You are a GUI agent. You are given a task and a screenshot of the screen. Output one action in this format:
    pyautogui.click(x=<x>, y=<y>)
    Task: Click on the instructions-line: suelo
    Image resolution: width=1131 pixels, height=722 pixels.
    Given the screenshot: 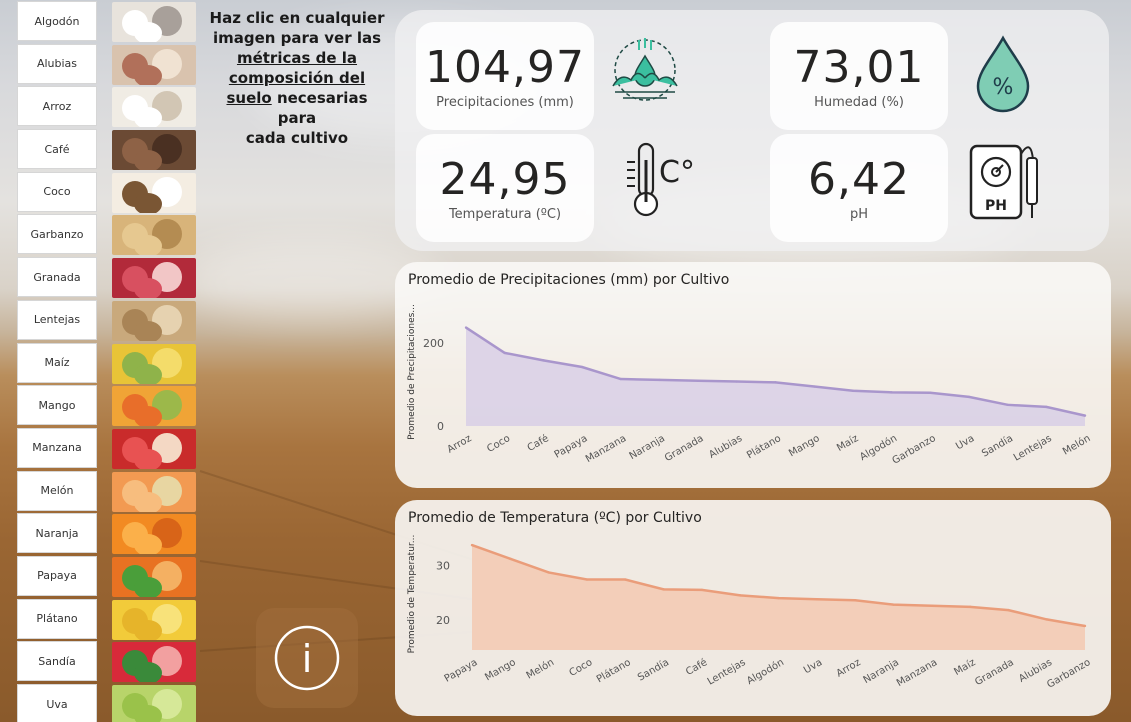 What is the action you would take?
    pyautogui.click(x=249, y=98)
    